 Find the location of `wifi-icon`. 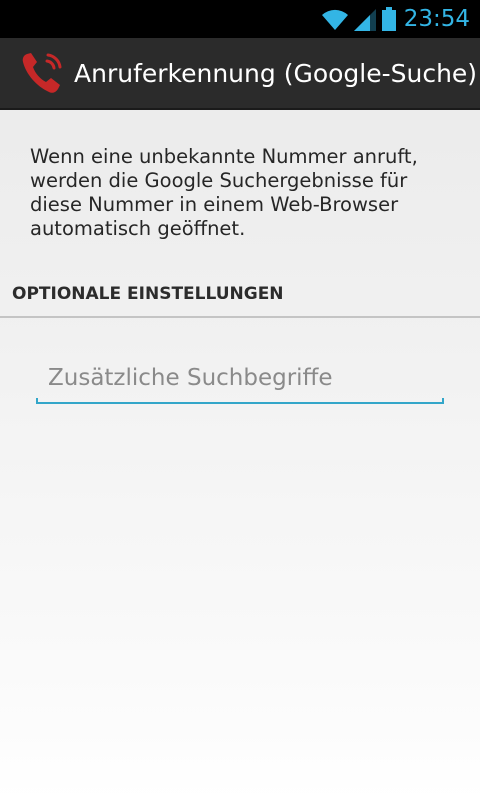

wifi-icon is located at coordinates (334, 19).